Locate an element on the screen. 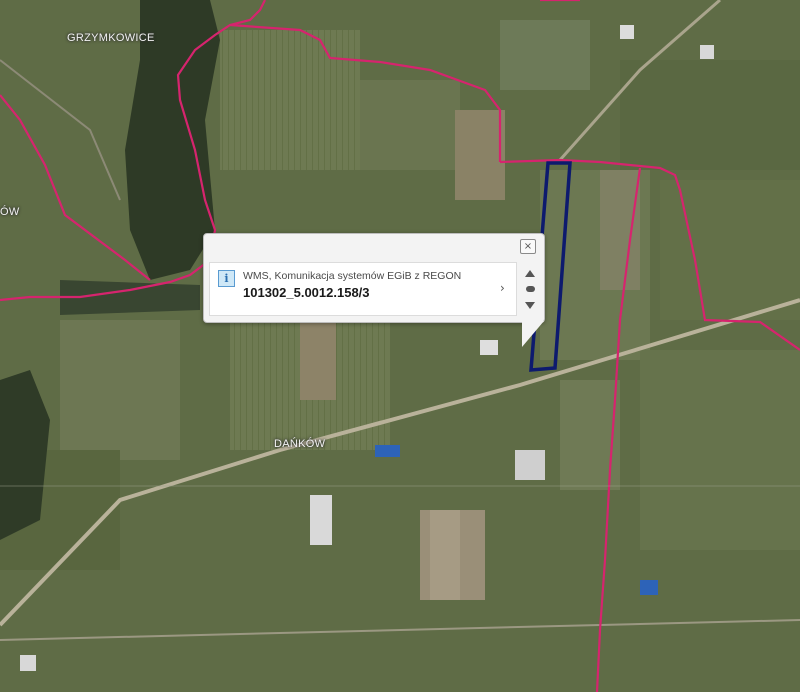 The width and height of the screenshot is (800, 692). parcel-id: 101302_5.0012.158/3 is located at coordinates (306, 292).